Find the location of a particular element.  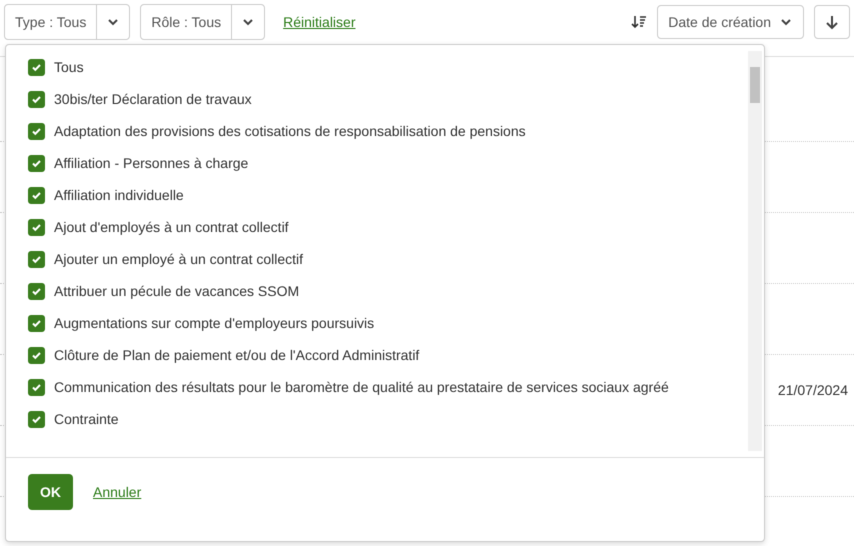

option-label: Clôture de Plan de paiement et/ou de l'Accord Administratif is located at coordinates (237, 355).